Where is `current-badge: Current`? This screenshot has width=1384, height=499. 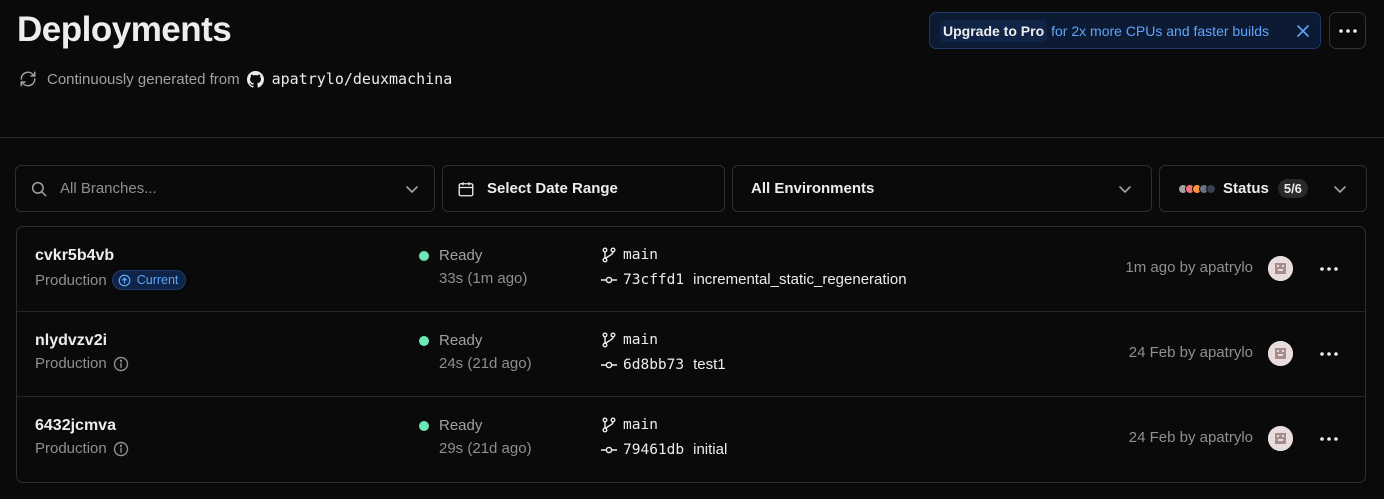 current-badge: Current is located at coordinates (149, 280).